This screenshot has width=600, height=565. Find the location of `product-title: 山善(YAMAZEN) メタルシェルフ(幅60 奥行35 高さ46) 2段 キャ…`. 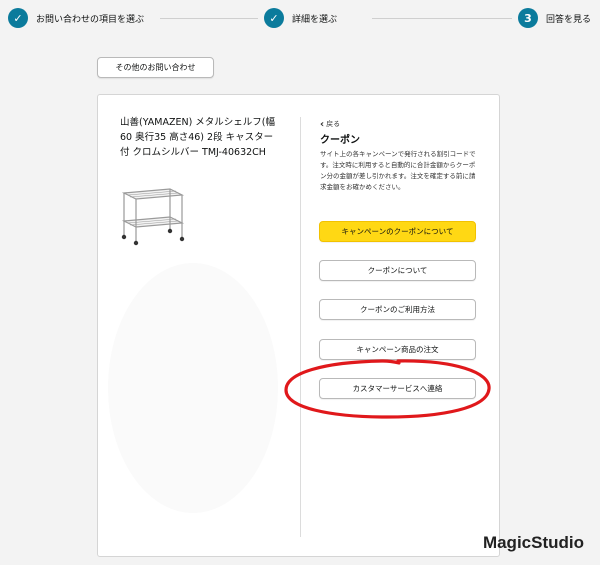

product-title: 山善(YAMAZEN) メタルシェルフ(幅60 奥行35 高さ46) 2段 キャ… is located at coordinates (198, 137).